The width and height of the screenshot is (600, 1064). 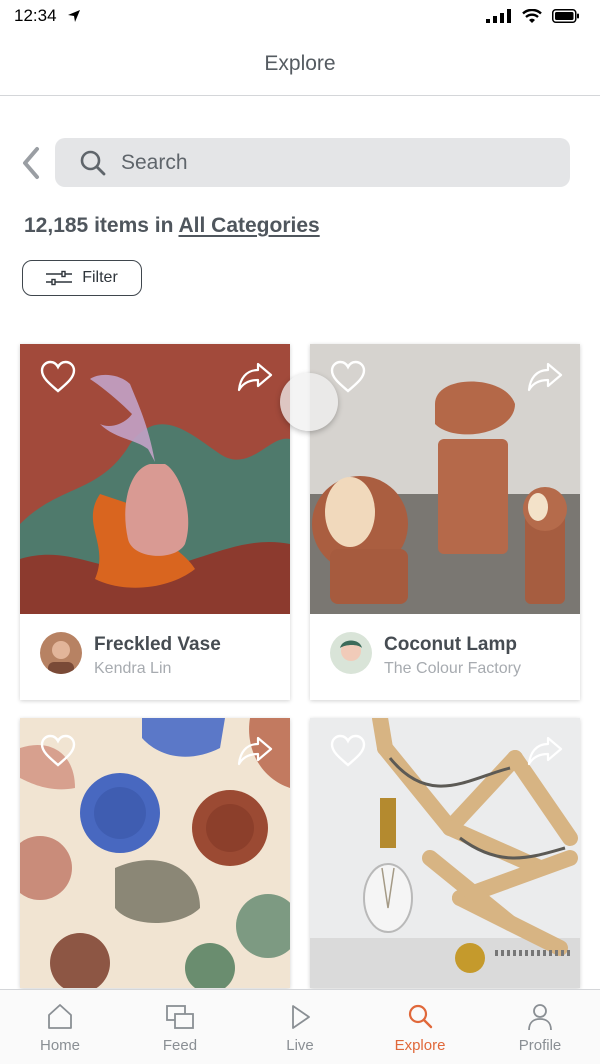 What do you see at coordinates (35, 15) in the screenshot?
I see `status-time: 12:34` at bounding box center [35, 15].